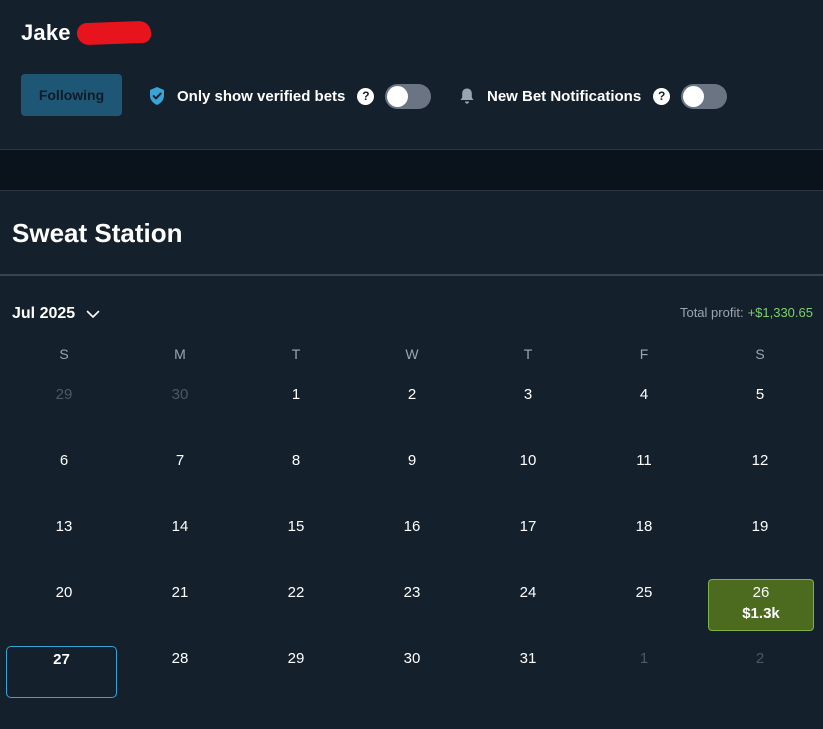  What do you see at coordinates (180, 526) in the screenshot?
I see `day-number: 14` at bounding box center [180, 526].